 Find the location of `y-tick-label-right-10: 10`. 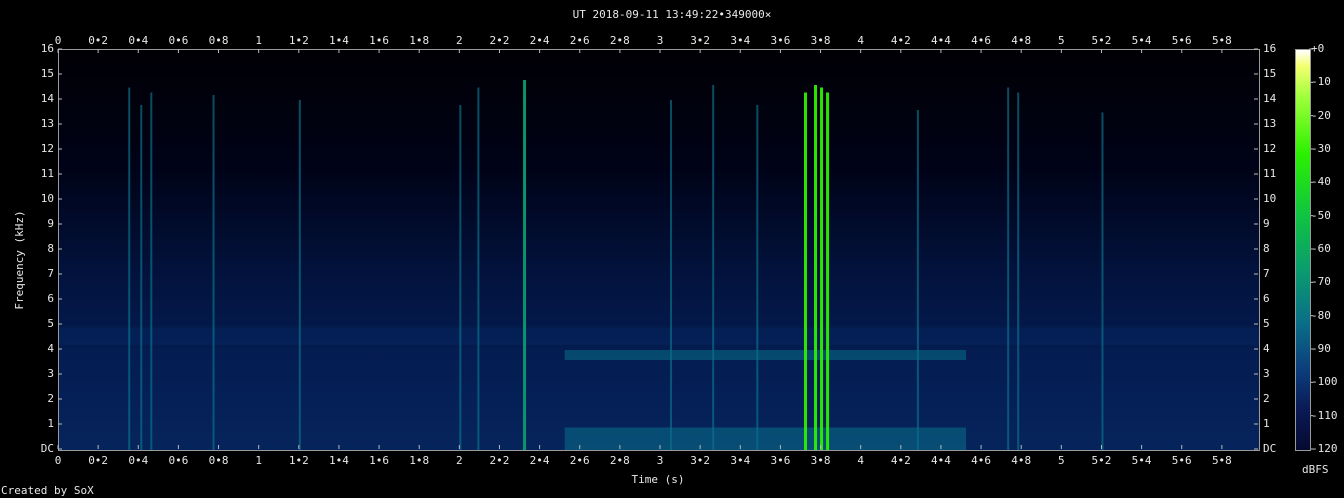

y-tick-label-right-10: 10 is located at coordinates (1270, 198).